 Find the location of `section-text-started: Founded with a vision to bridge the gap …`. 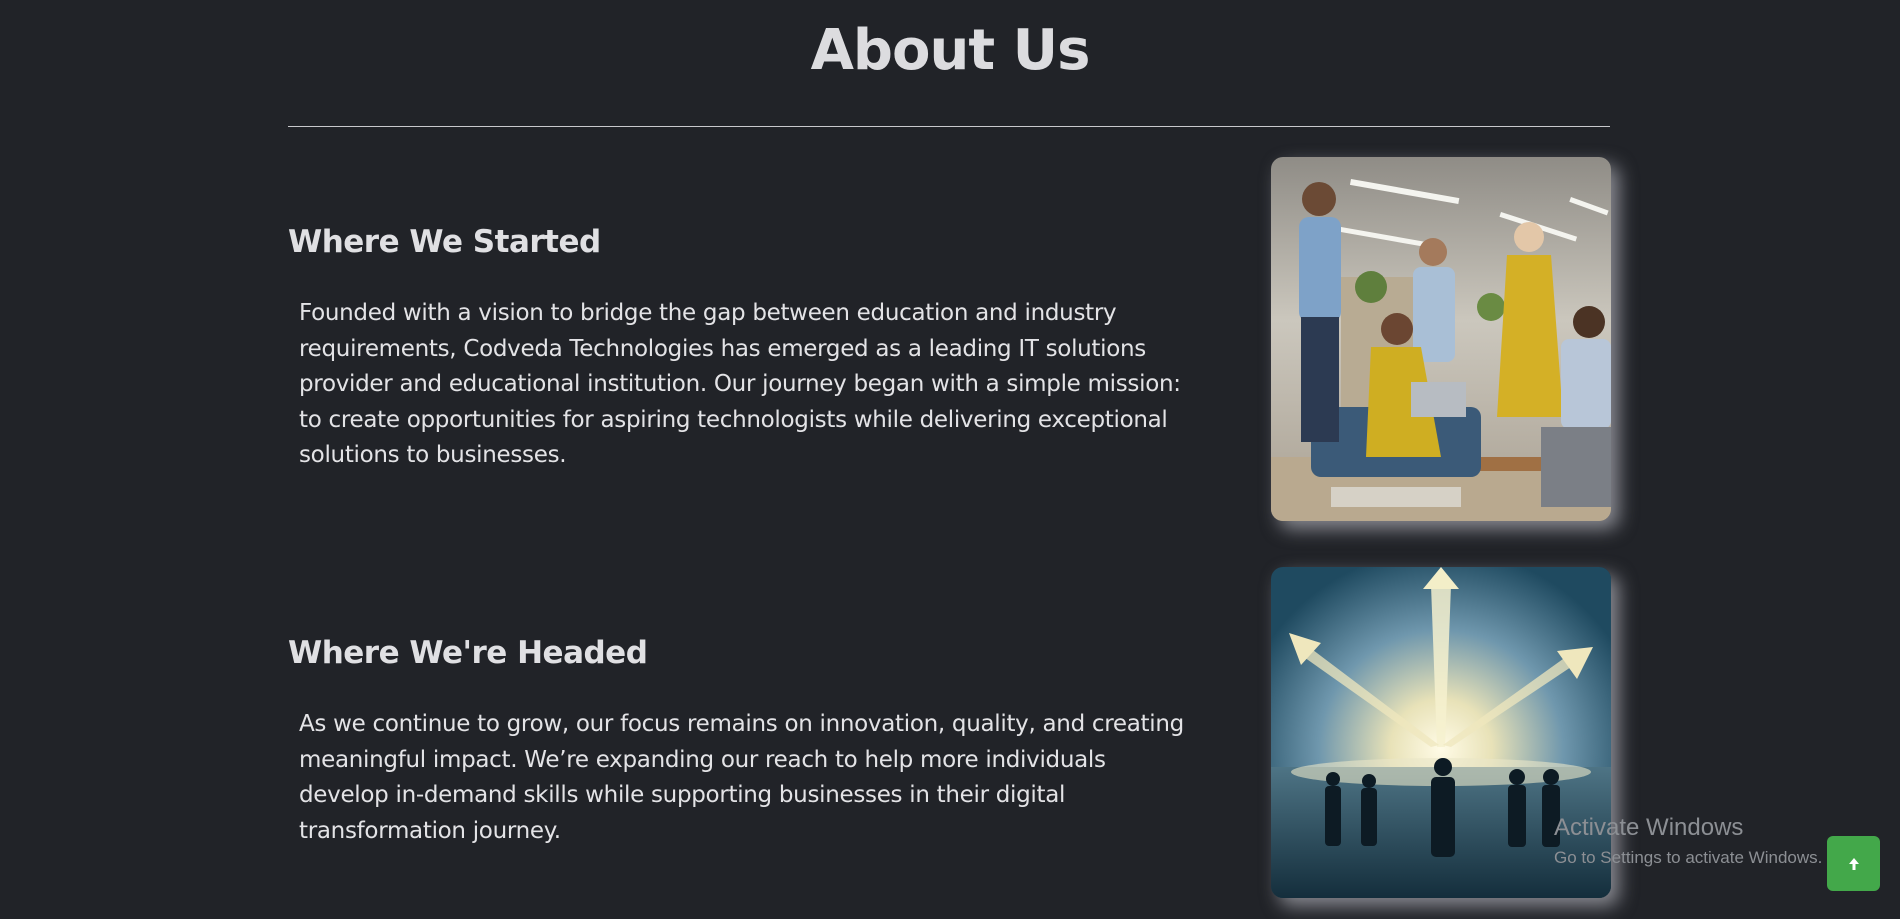

section-text-started: Founded with a vision to bridge the gap … is located at coordinates (740, 384).